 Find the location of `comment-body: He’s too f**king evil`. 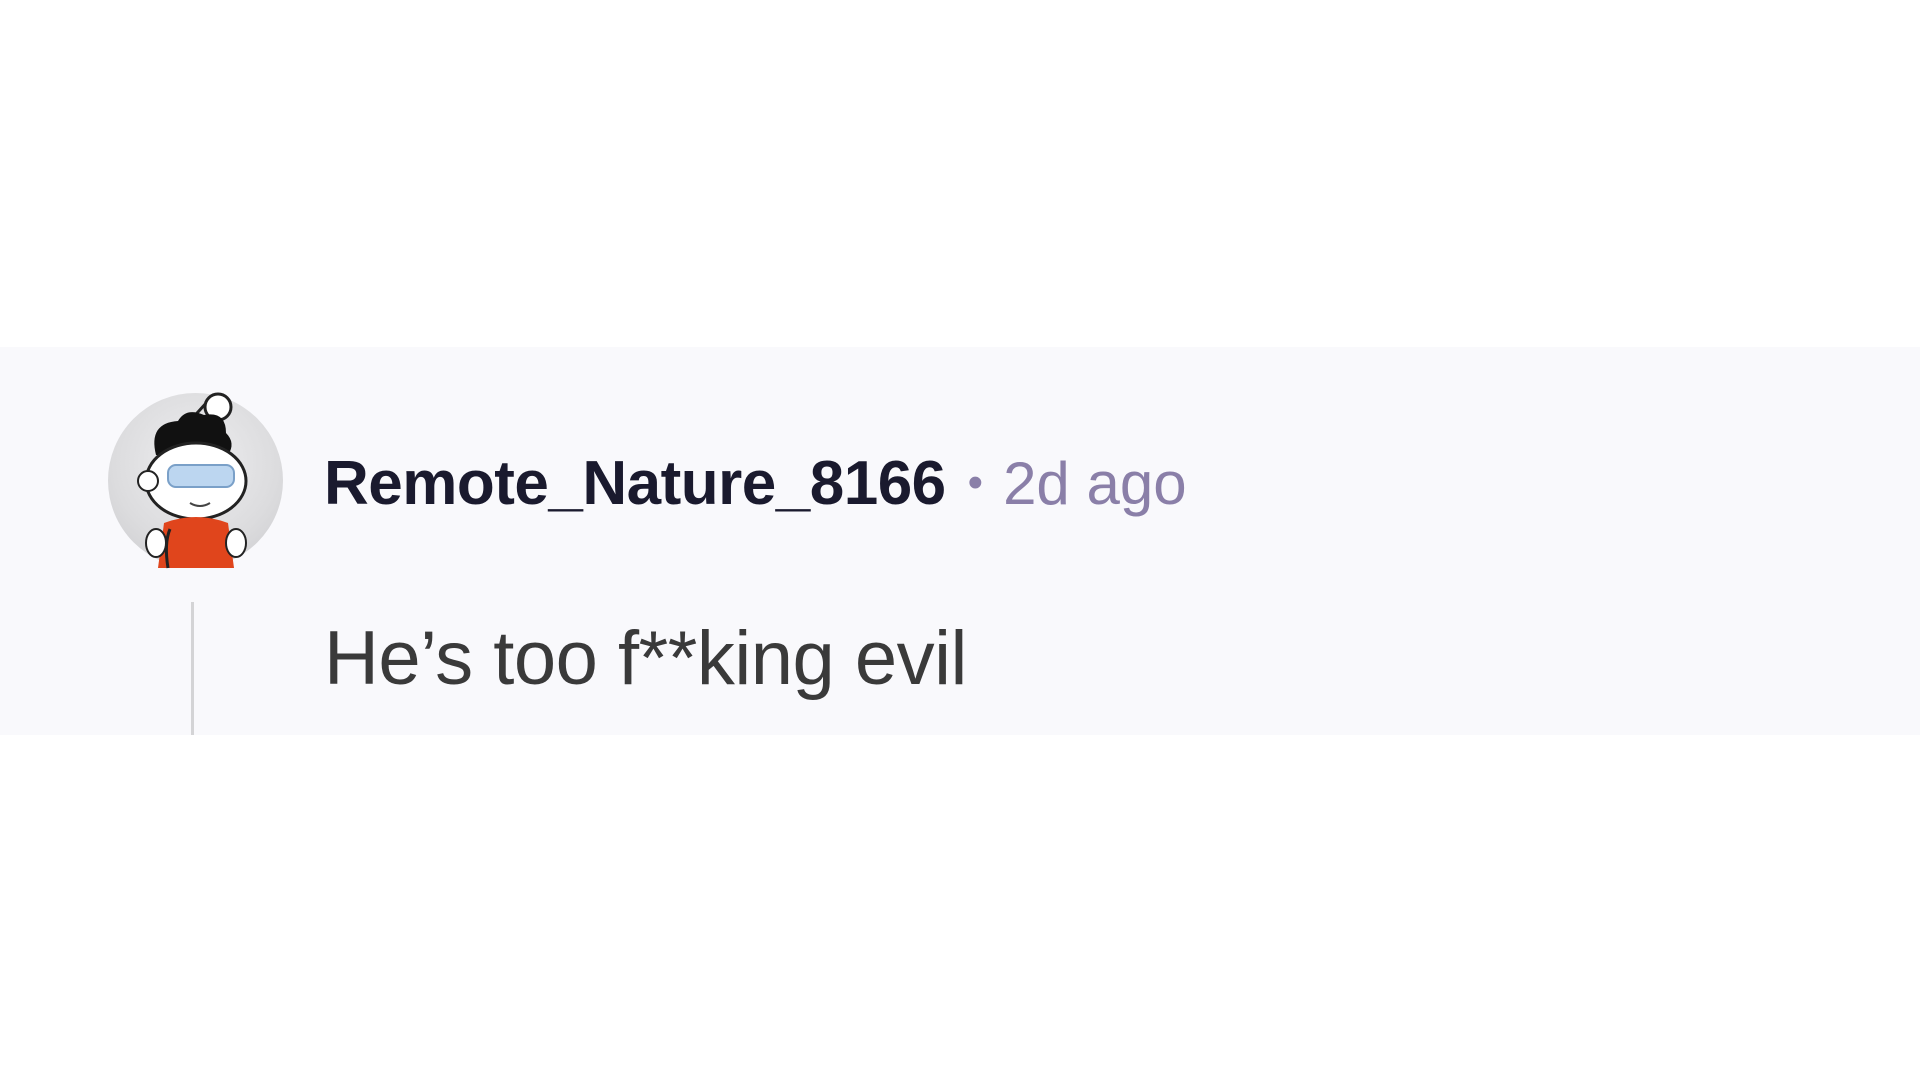

comment-body: He’s too f**king evil is located at coordinates (645, 658).